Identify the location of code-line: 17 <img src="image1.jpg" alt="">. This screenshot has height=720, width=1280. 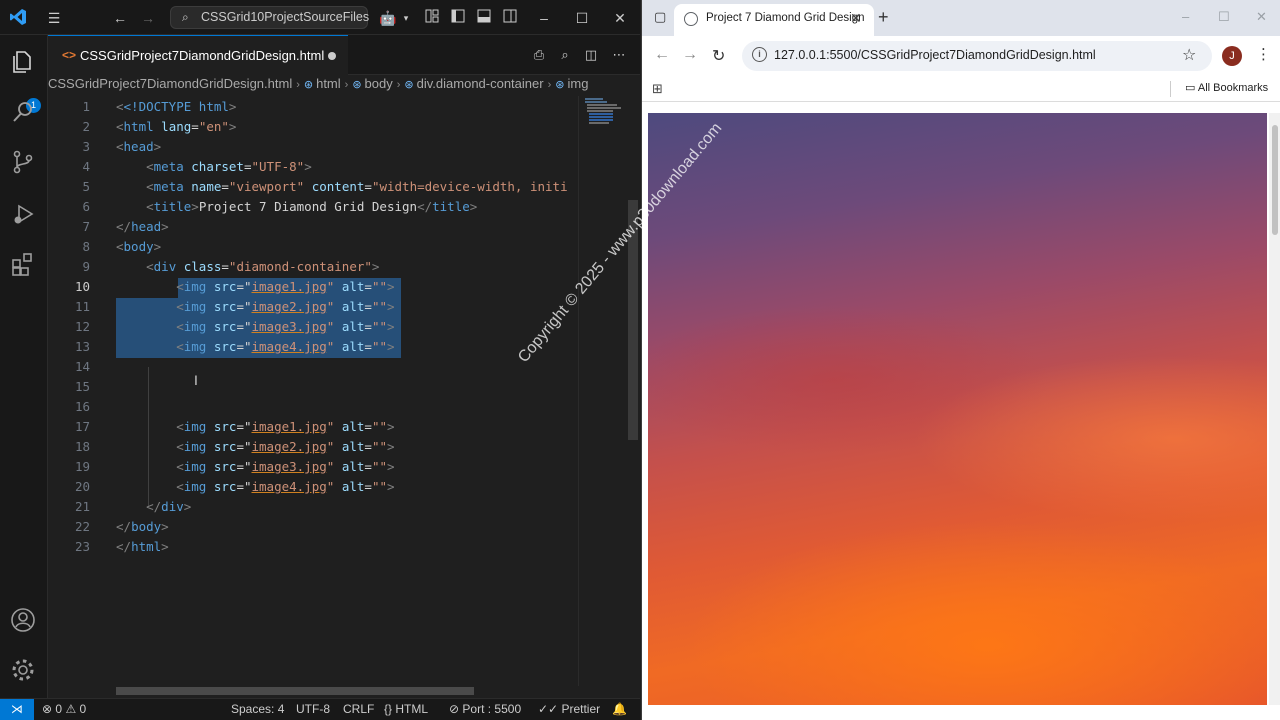
(234, 426).